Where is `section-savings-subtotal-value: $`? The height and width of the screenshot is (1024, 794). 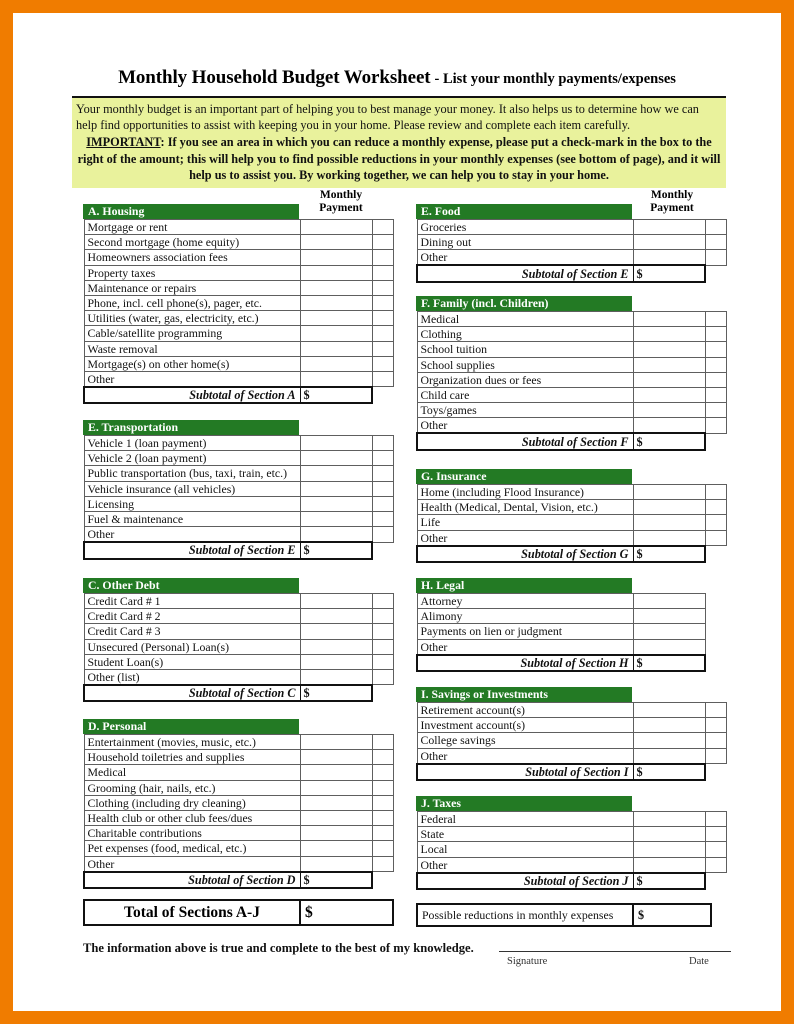 section-savings-subtotal-value: $ is located at coordinates (669, 772).